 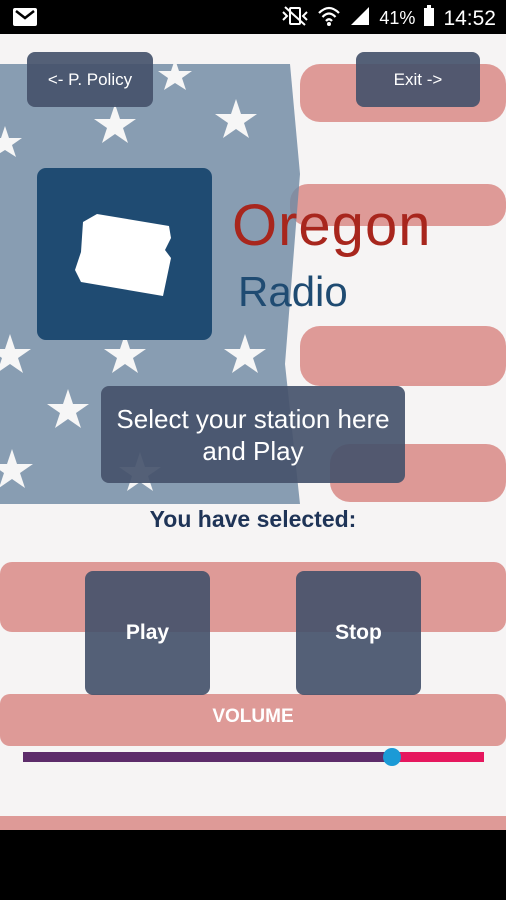 I want to click on privacy-policy-button: <- P. Policy, so click(x=90, y=79).